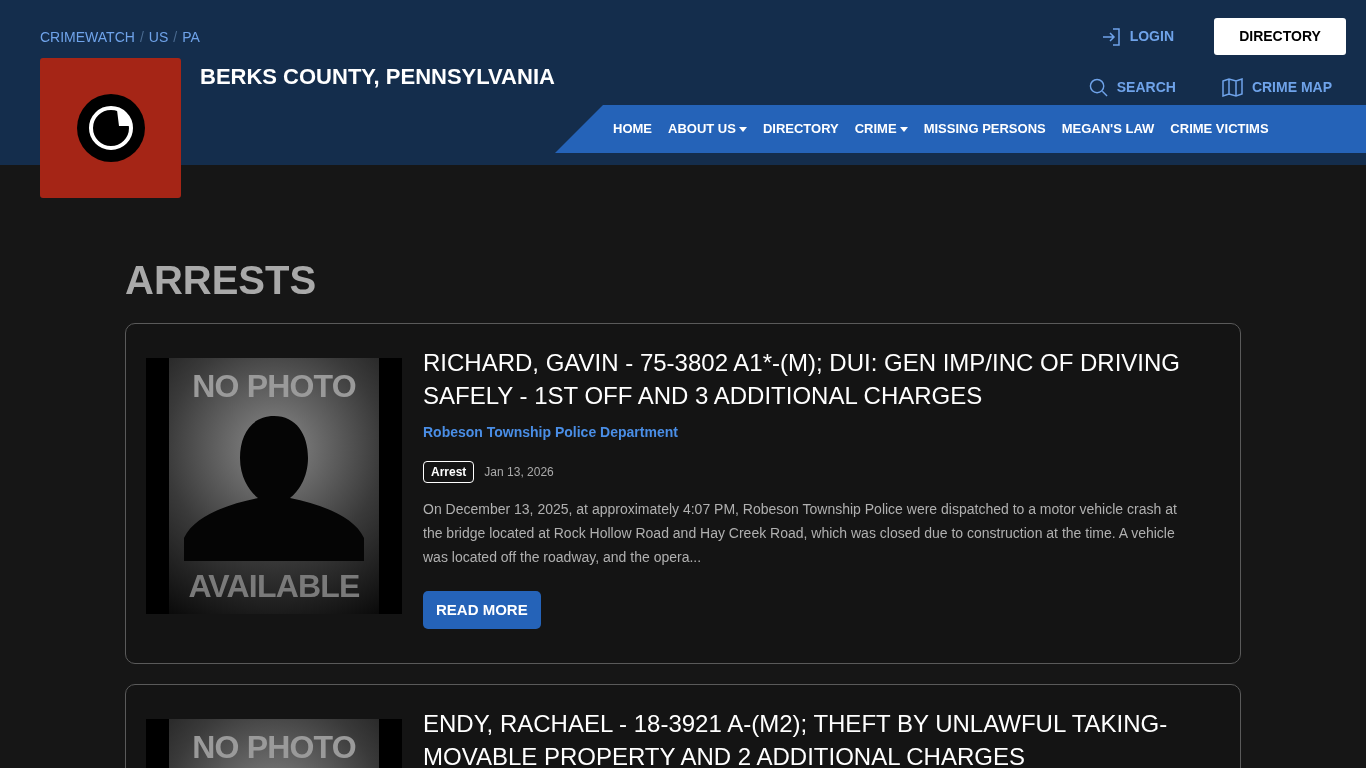 This screenshot has height=768, width=1366. I want to click on site-title: BERKS COUNTY, PENNSYLVANIA, so click(377, 77).